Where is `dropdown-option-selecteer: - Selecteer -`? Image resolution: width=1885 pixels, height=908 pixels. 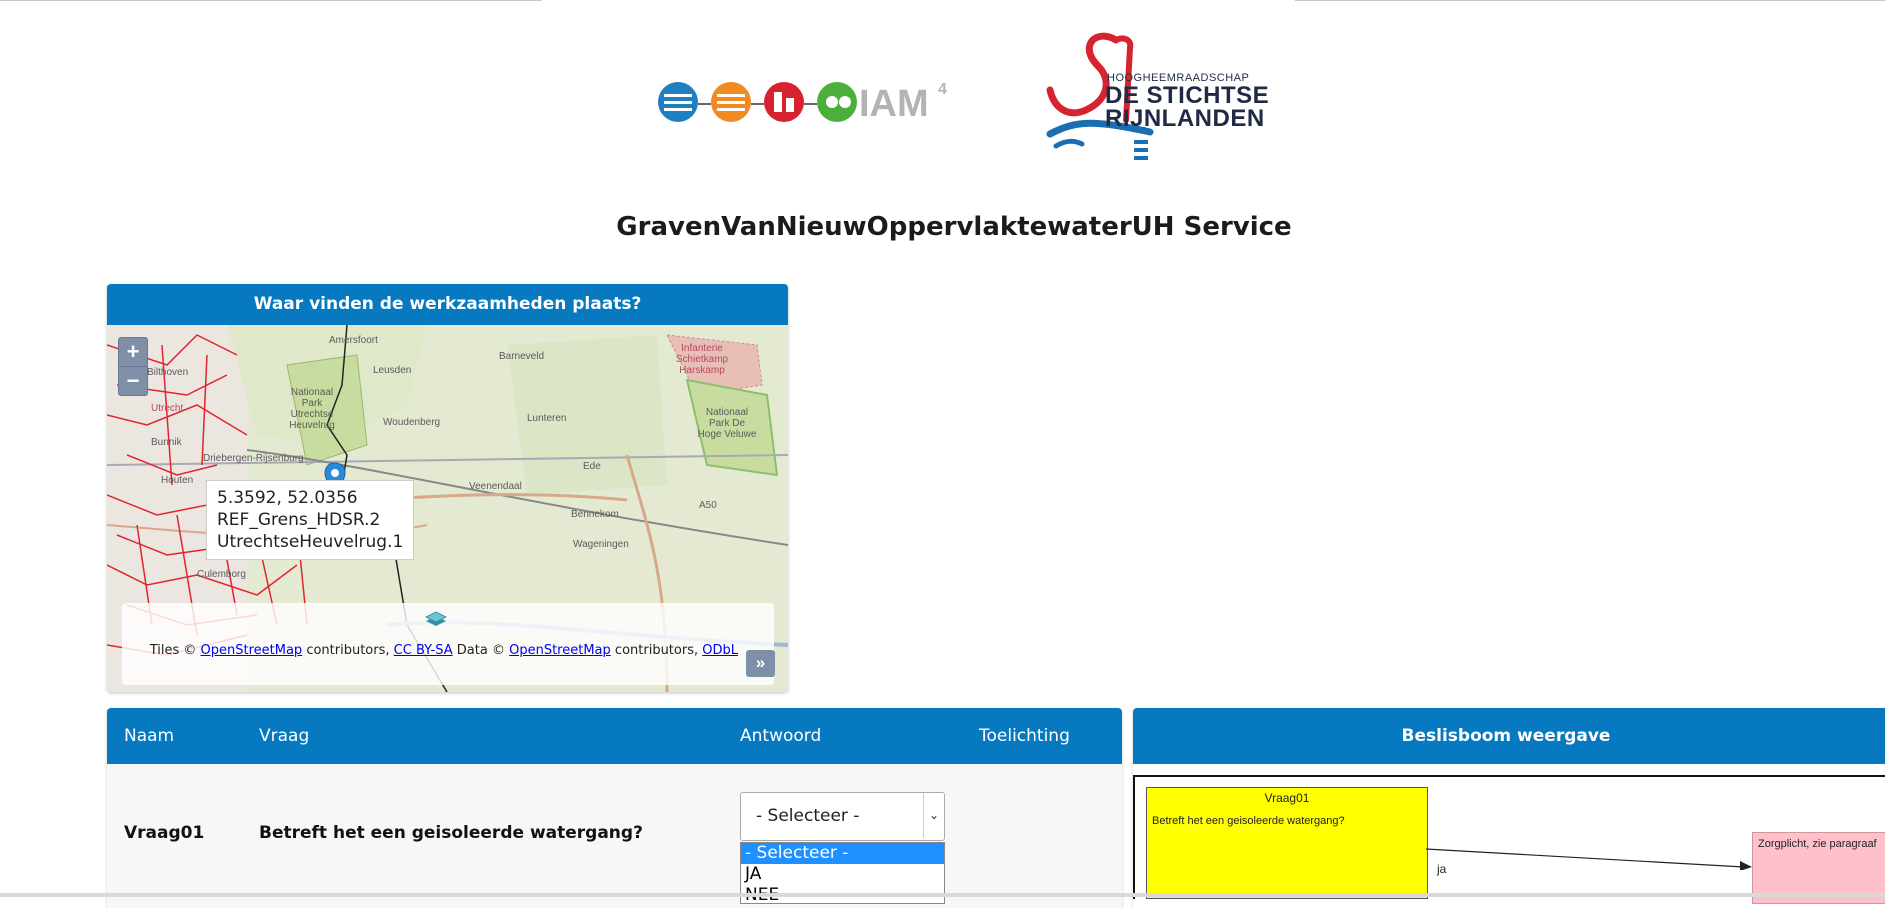
dropdown-option-selecteer: - Selecteer - is located at coordinates (842, 853).